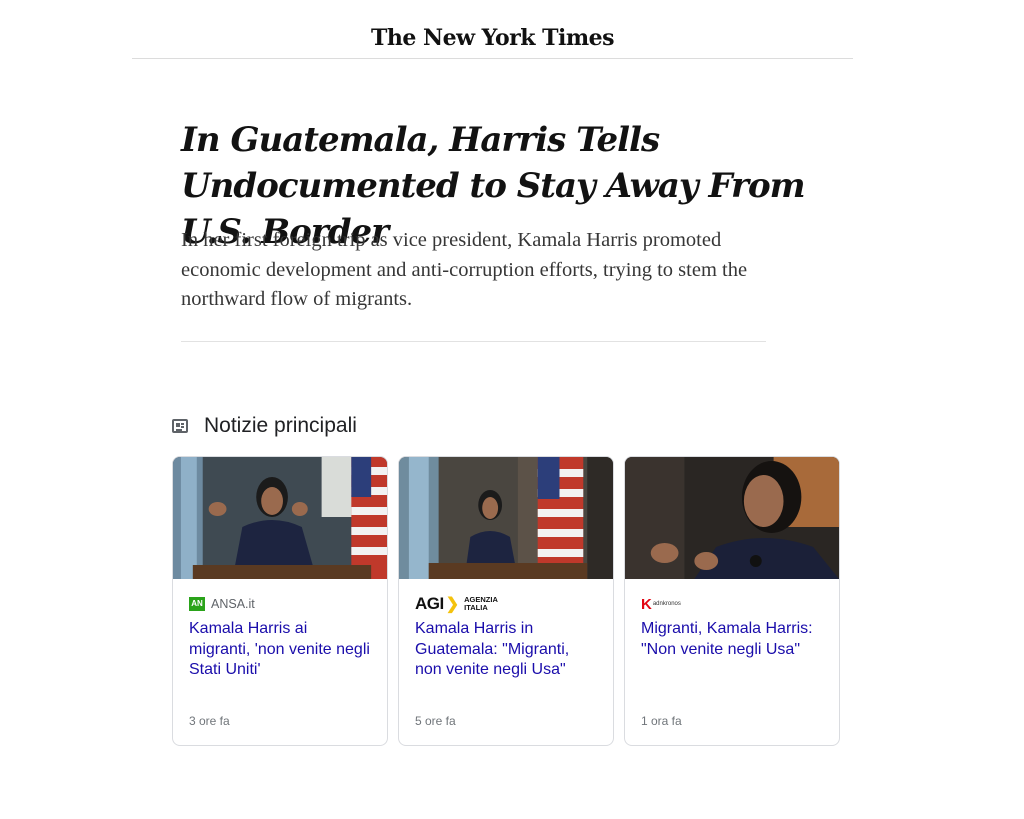  Describe the element at coordinates (461, 603) in the screenshot. I see `news-source: AGI ❯ AGENZIA ITALIA` at that location.